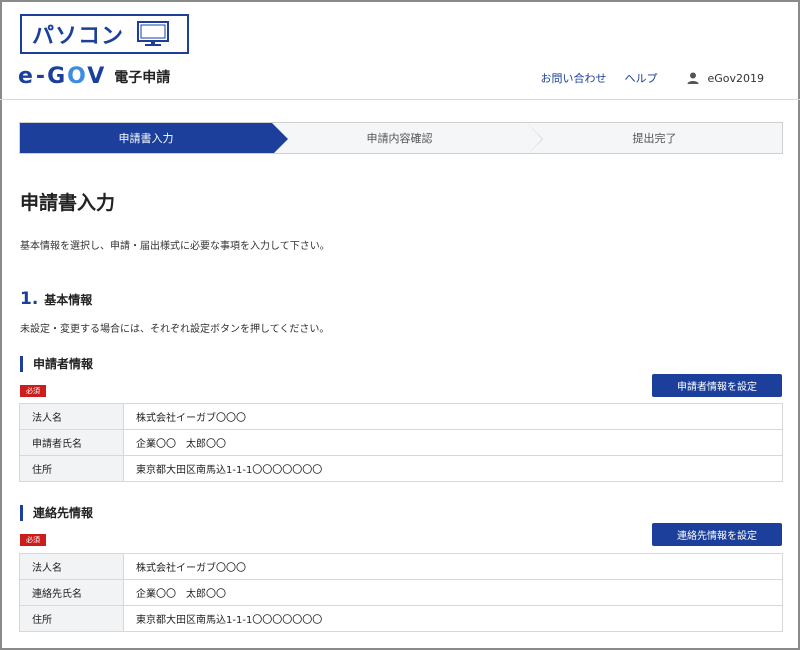 The width and height of the screenshot is (800, 650). Describe the element at coordinates (41, 76) in the screenshot. I see `logo-dash: -` at that location.